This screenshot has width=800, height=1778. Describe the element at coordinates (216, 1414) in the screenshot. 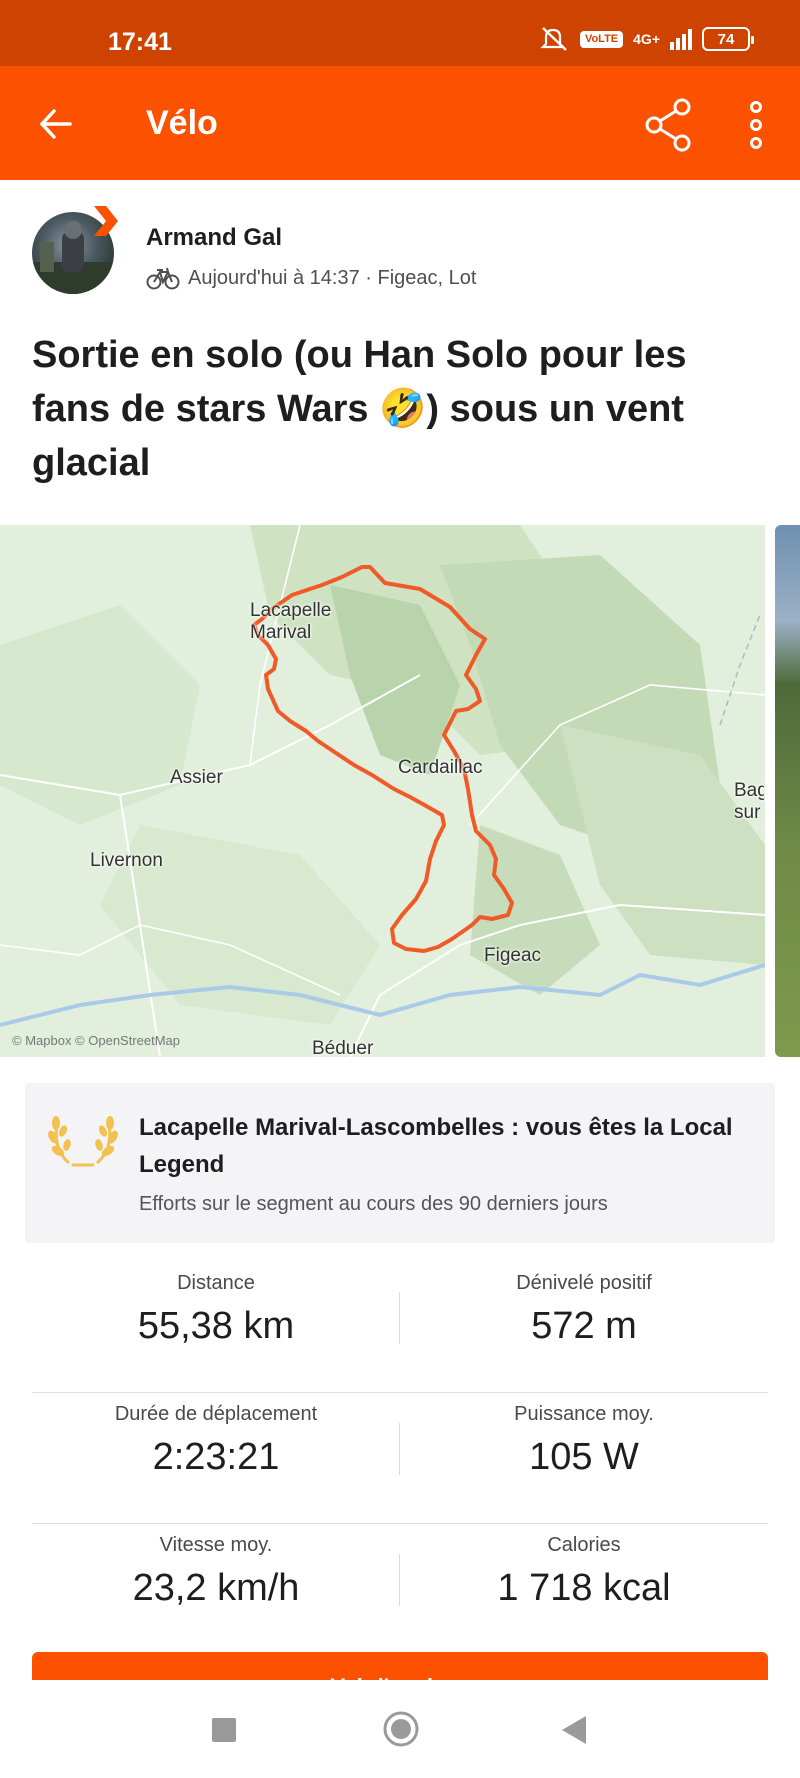

I see `stat-label: Durée de déplacement` at that location.